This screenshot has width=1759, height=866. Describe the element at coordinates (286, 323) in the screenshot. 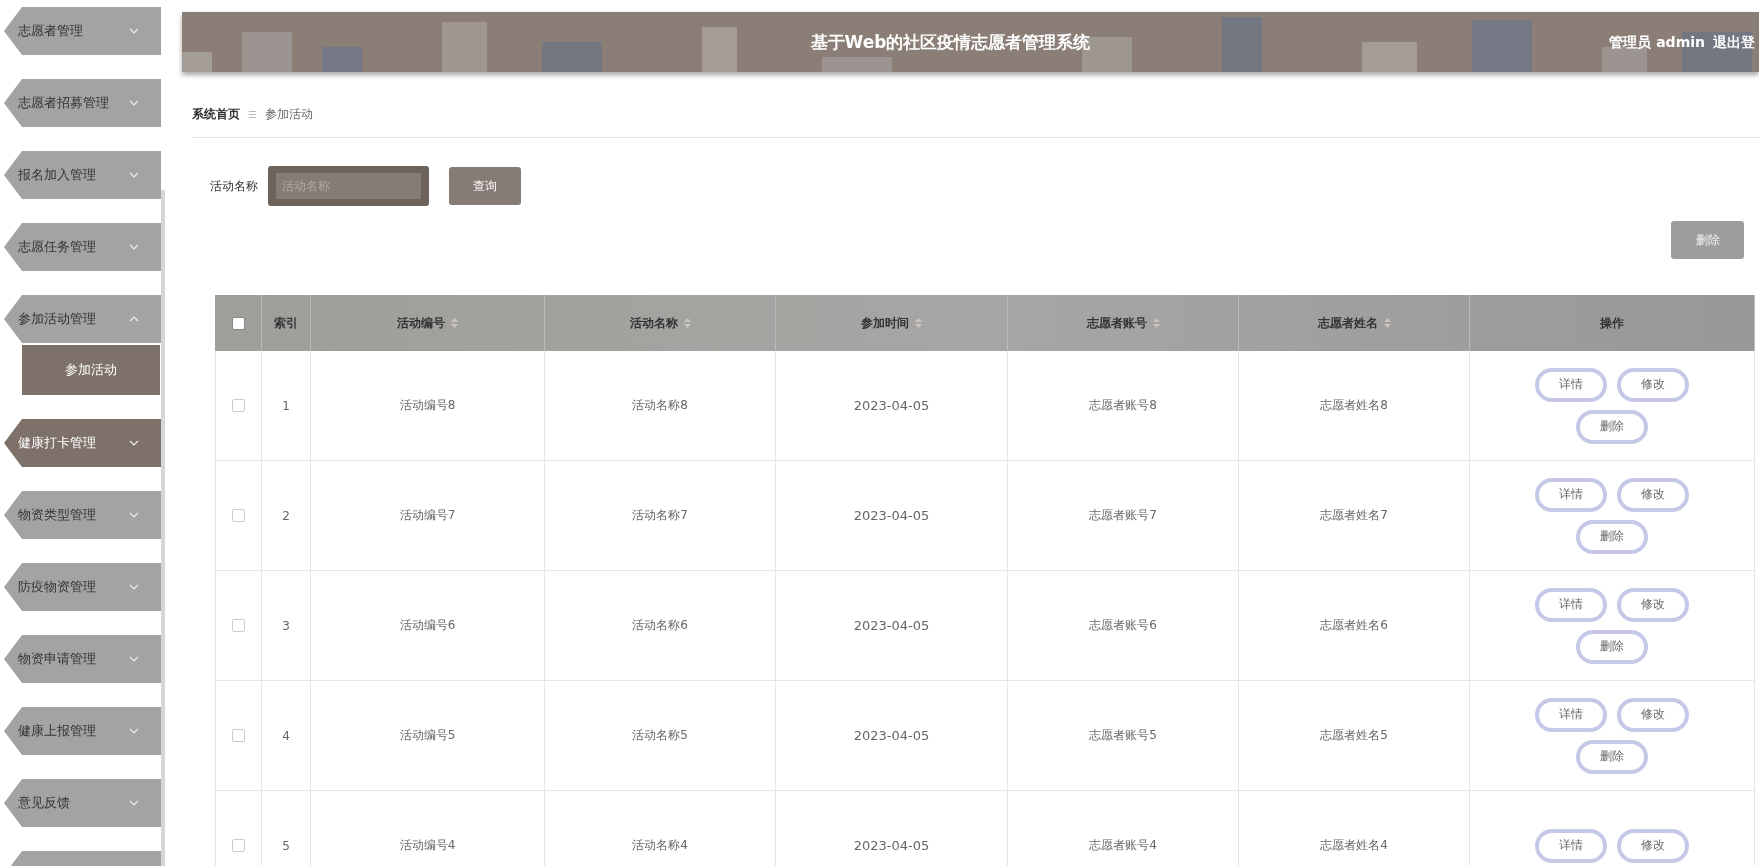

I see `column-header: 索引` at that location.